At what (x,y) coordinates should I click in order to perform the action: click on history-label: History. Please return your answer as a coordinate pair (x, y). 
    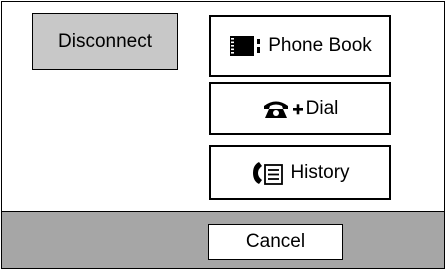
    Looking at the image, I should click on (320, 172).